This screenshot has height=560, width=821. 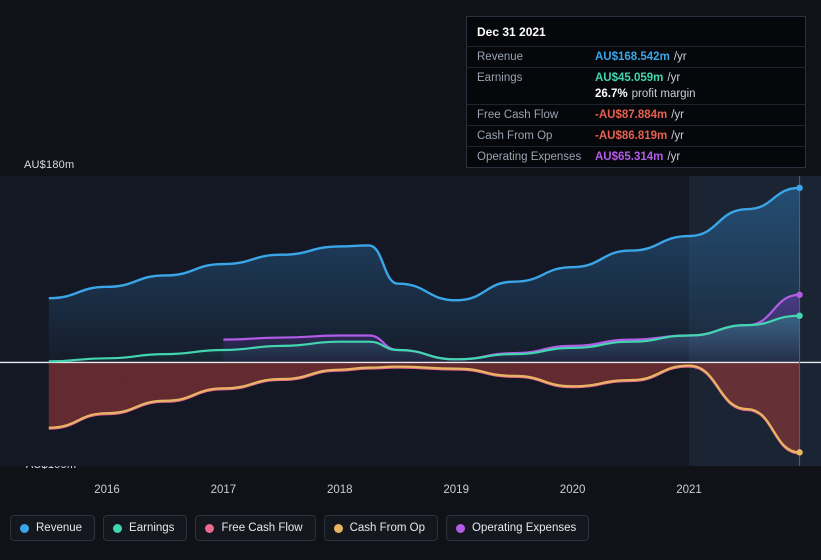 What do you see at coordinates (529, 157) in the screenshot?
I see `tooltip-row-label: Operating Expenses` at bounding box center [529, 157].